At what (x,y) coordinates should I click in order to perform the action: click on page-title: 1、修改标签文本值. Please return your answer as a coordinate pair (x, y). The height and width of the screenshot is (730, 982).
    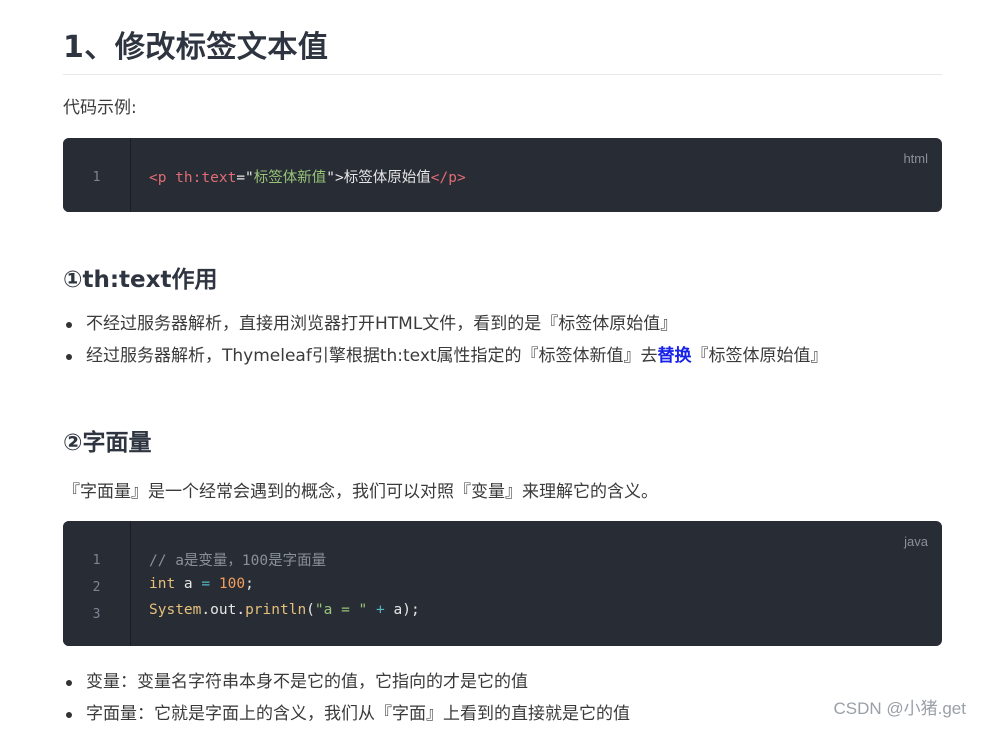
    Looking at the image, I should click on (502, 48).